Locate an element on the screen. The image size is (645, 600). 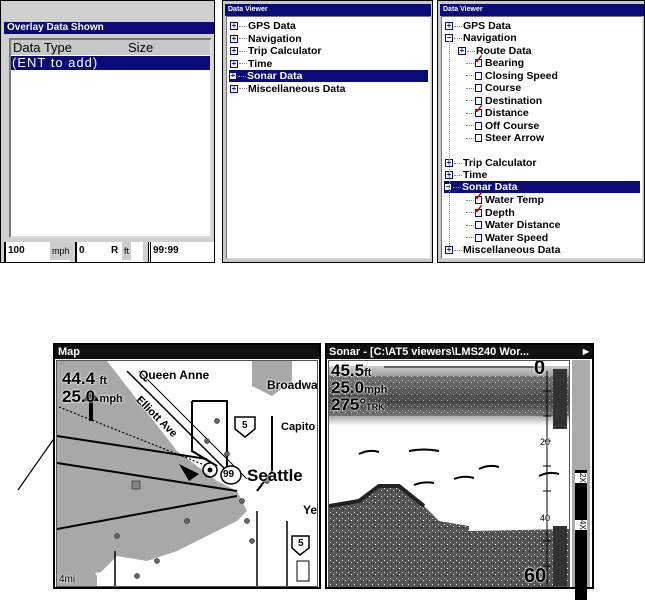
tree-item-checkbox: Water Distance is located at coordinates (513, 225).